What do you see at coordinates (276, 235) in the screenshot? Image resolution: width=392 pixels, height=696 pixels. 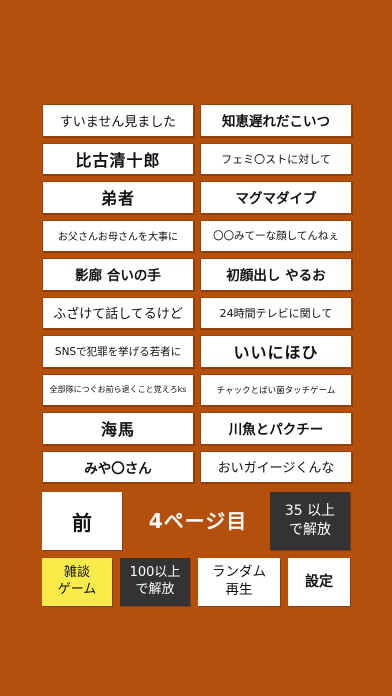 I see `sound-button: 〇〇みてーな顔してんねぇ` at bounding box center [276, 235].